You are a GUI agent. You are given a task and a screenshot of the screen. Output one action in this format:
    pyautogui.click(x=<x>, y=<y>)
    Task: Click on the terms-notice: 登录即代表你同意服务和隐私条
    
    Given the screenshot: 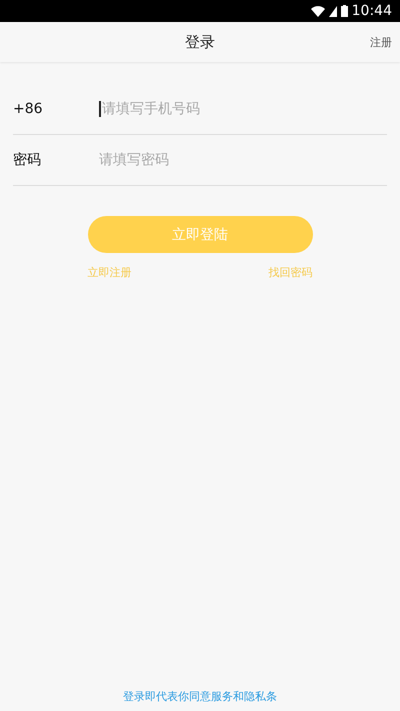 What is the action you would take?
    pyautogui.click(x=200, y=696)
    